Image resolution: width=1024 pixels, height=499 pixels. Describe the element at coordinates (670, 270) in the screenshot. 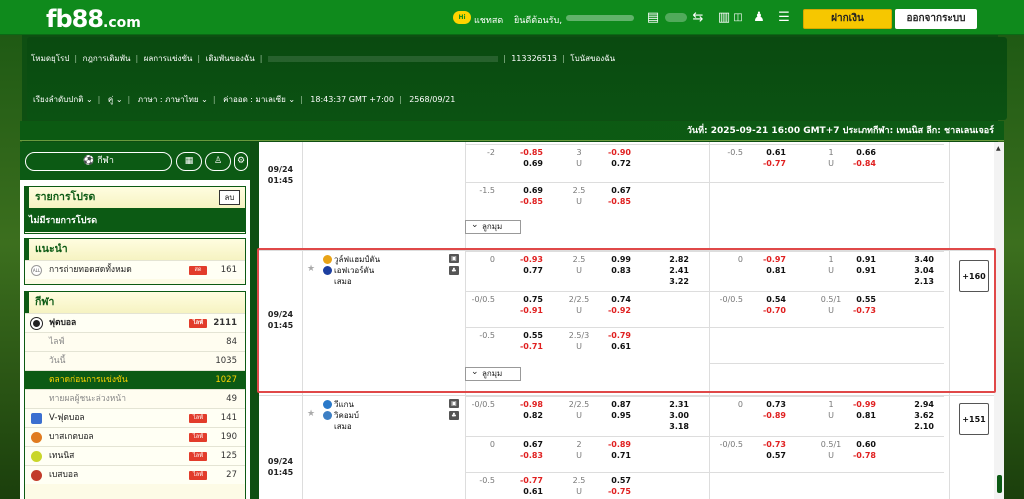

I see `odds-1x2-away: 2.41` at that location.